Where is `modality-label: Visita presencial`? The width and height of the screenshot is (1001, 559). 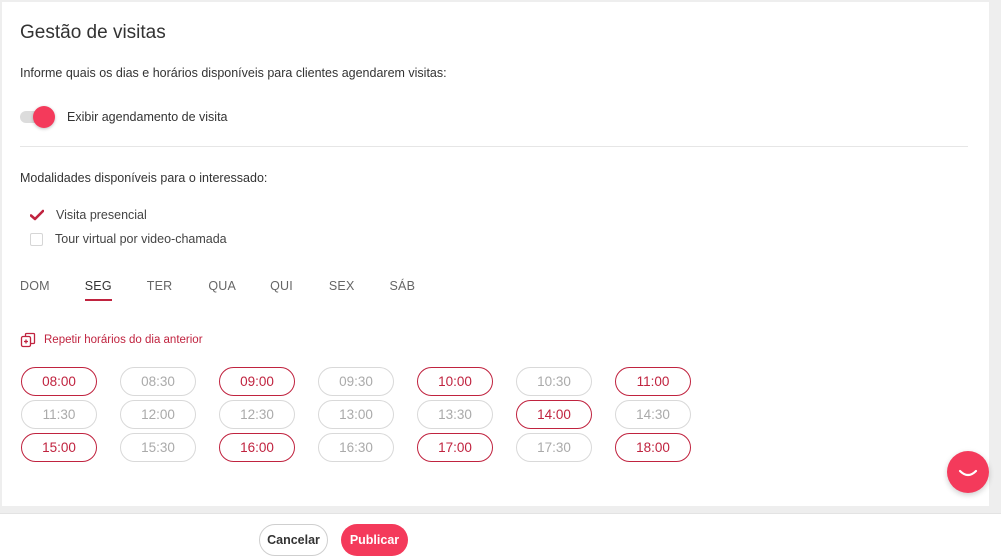 modality-label: Visita presencial is located at coordinates (101, 215).